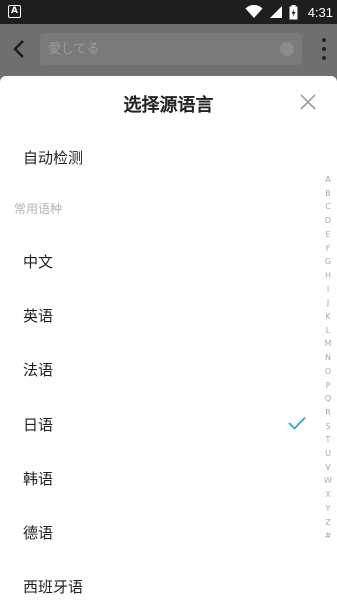  I want to click on check-icon, so click(297, 423).